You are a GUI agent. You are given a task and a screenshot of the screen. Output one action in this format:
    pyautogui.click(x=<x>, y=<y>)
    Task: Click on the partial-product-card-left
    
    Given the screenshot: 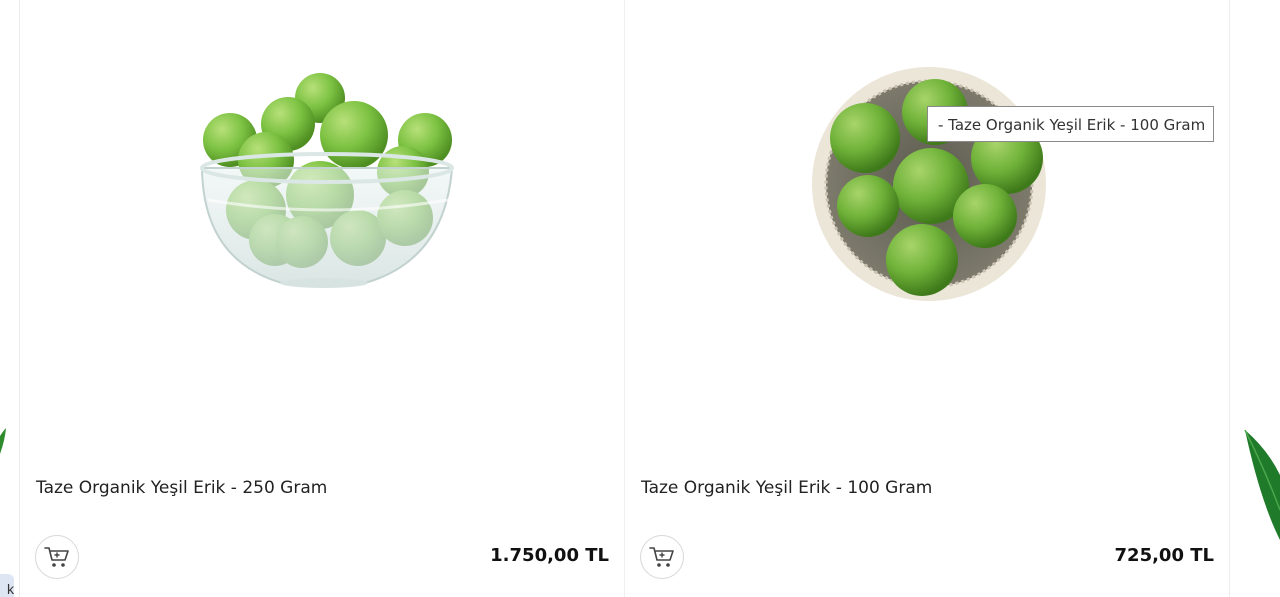 What is the action you would take?
    pyautogui.click(x=10, y=298)
    